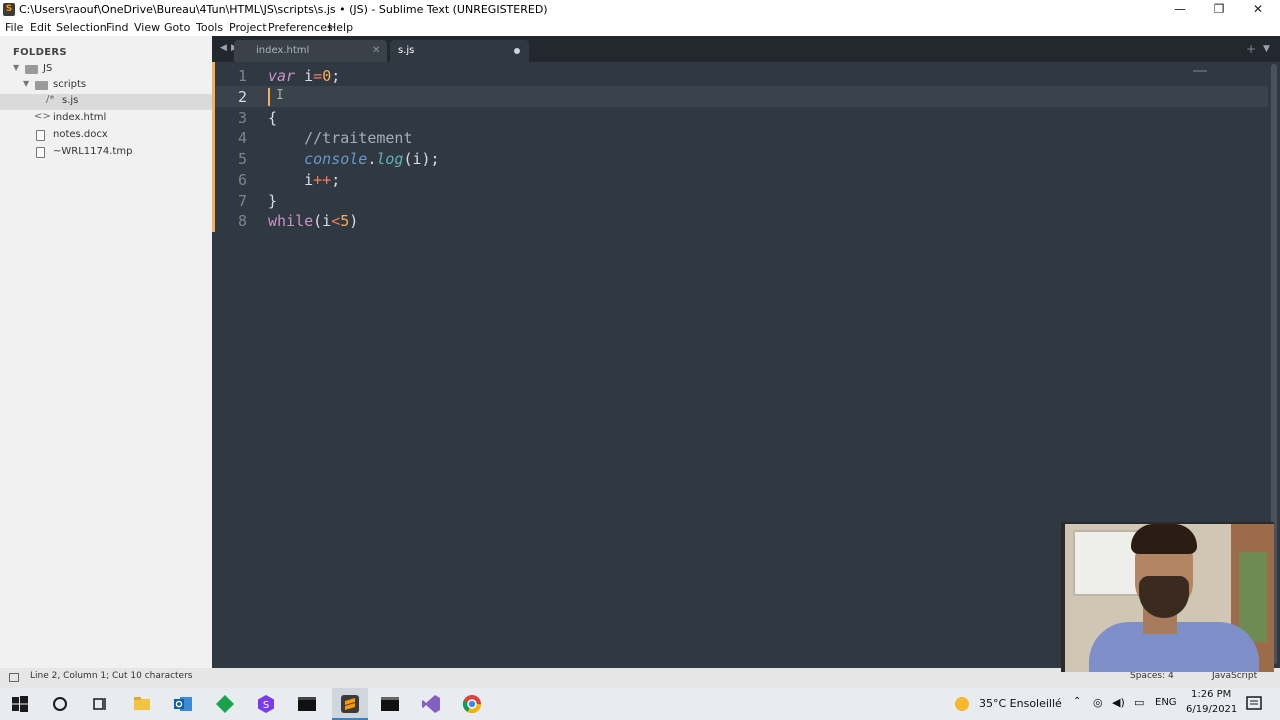 Image resolution: width=1280 pixels, height=720 pixels. Describe the element at coordinates (740, 117) in the screenshot. I see `code-line: 3 {` at that location.